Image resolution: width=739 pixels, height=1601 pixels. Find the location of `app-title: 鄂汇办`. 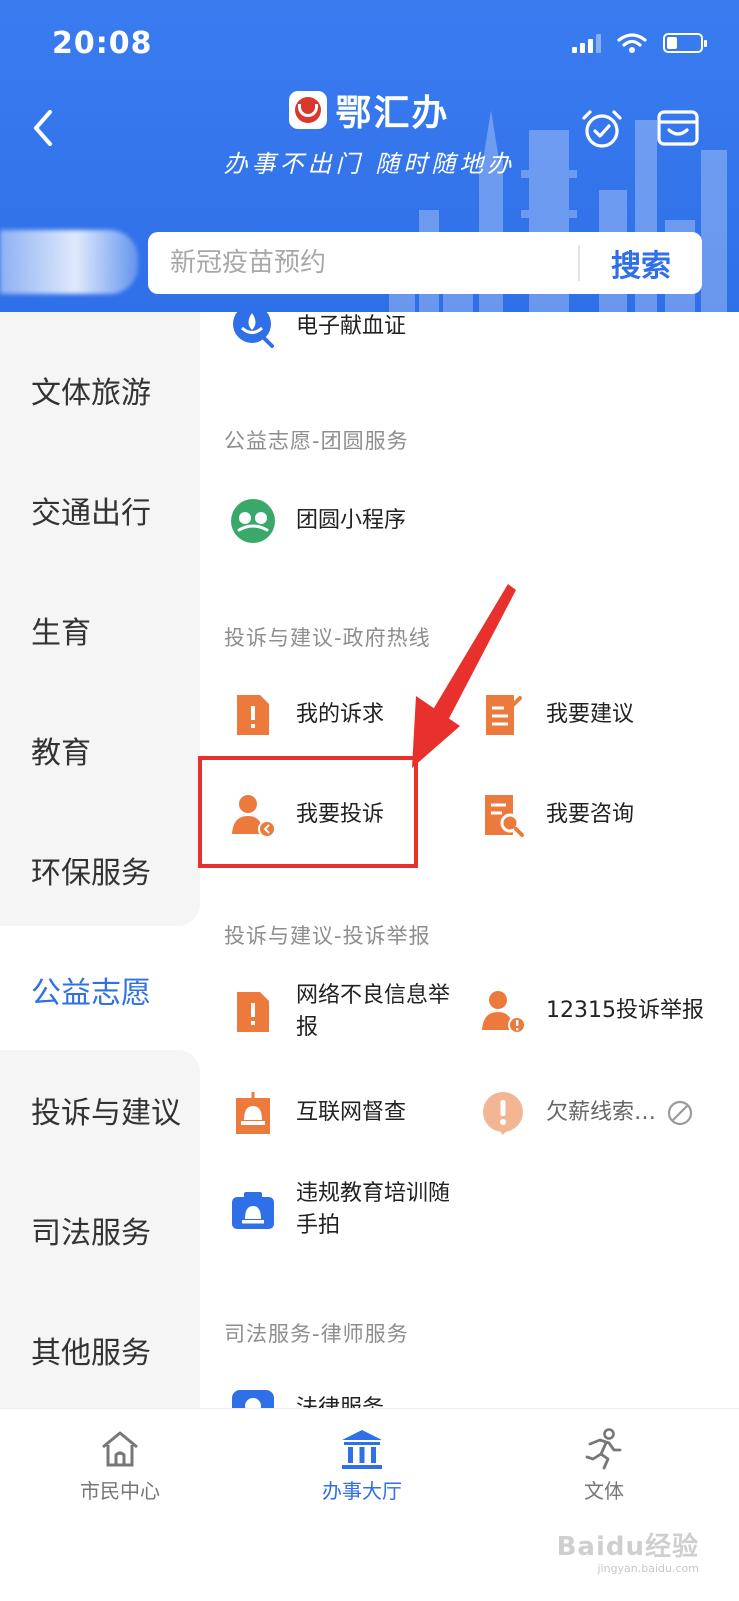

app-title: 鄂汇办 is located at coordinates (392, 113).